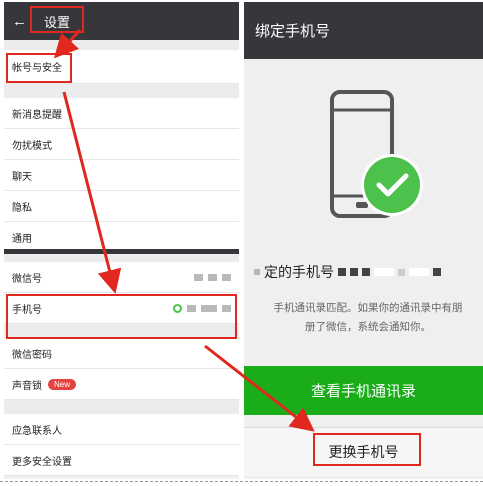  What do you see at coordinates (121, 460) in the screenshot?
I see `more-security-row: 更多安全设置` at bounding box center [121, 460].